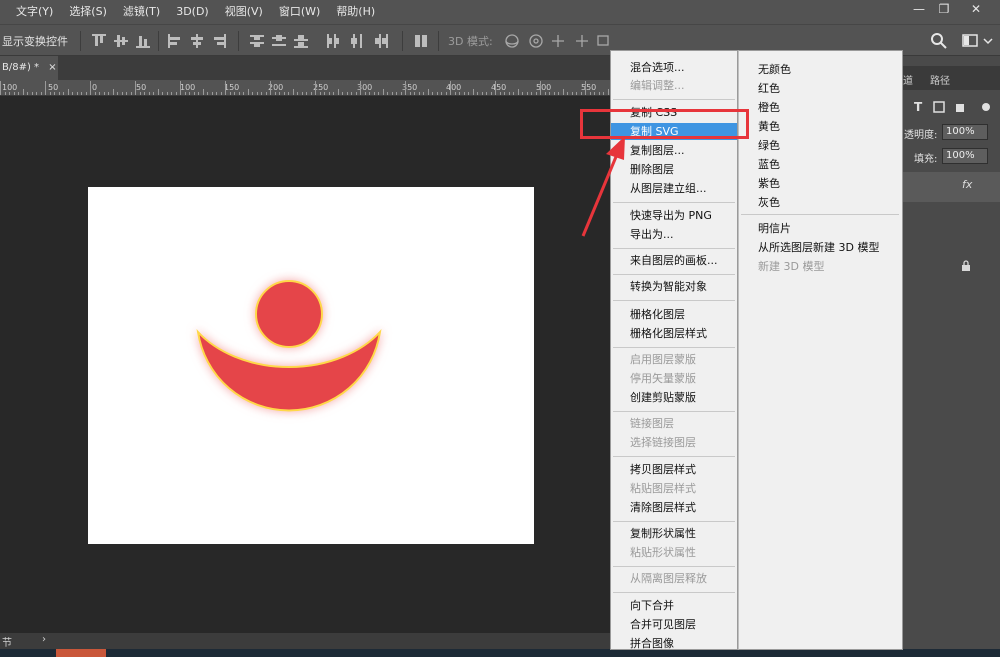 The width and height of the screenshot is (1000, 657). Describe the element at coordinates (257, 41) in the screenshot. I see `distribute-top-icon` at that location.